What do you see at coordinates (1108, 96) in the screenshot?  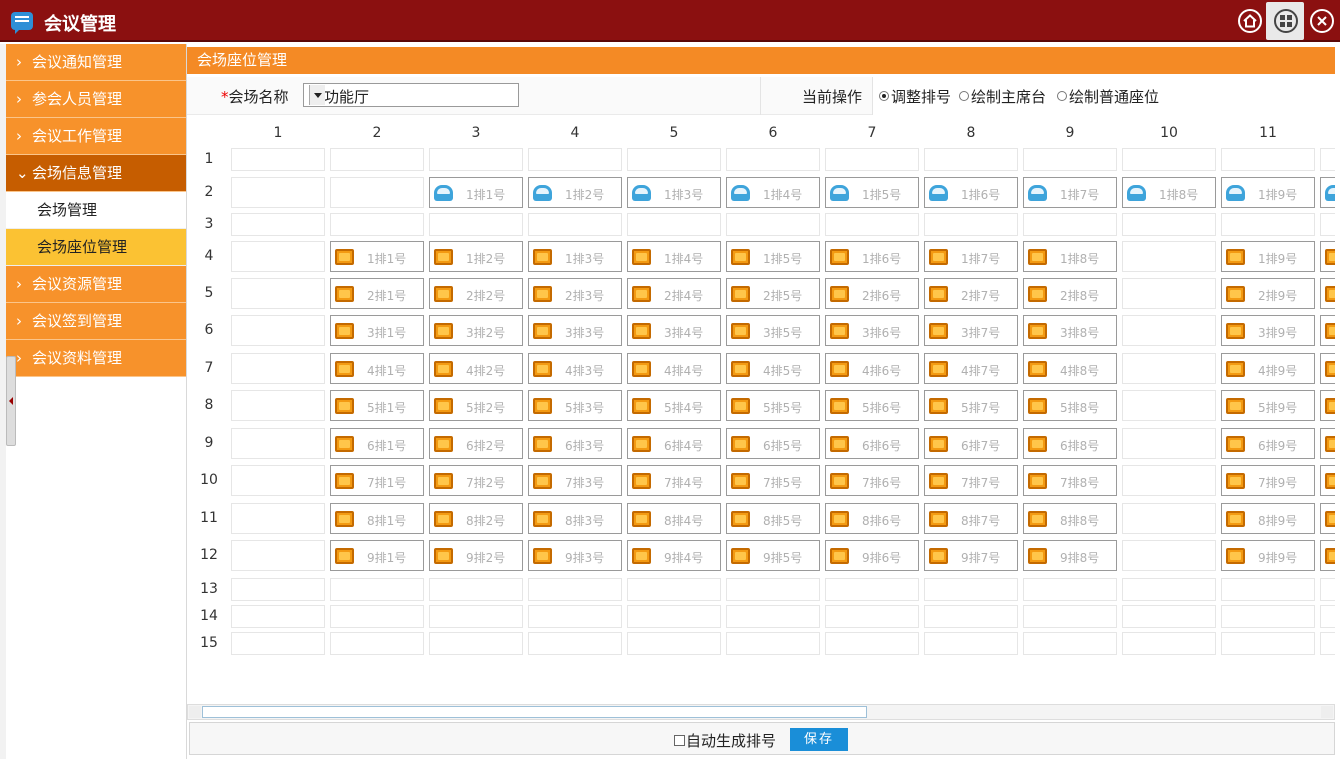 I see `radio-draw-normal-seat: 绘制普通座位` at bounding box center [1108, 96].